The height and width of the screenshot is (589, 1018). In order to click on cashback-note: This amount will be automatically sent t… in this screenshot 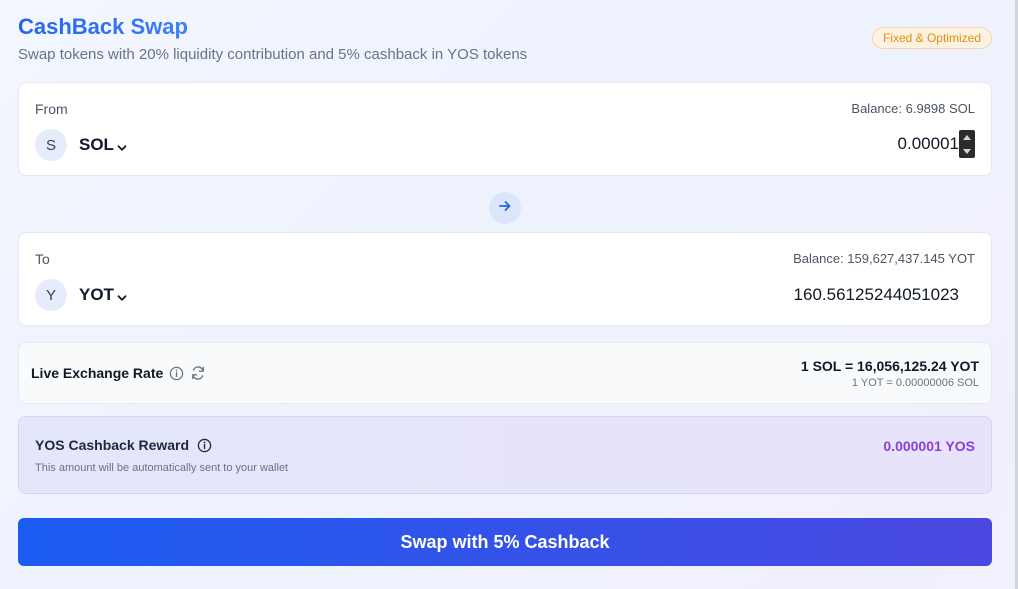, I will do `click(162, 468)`.